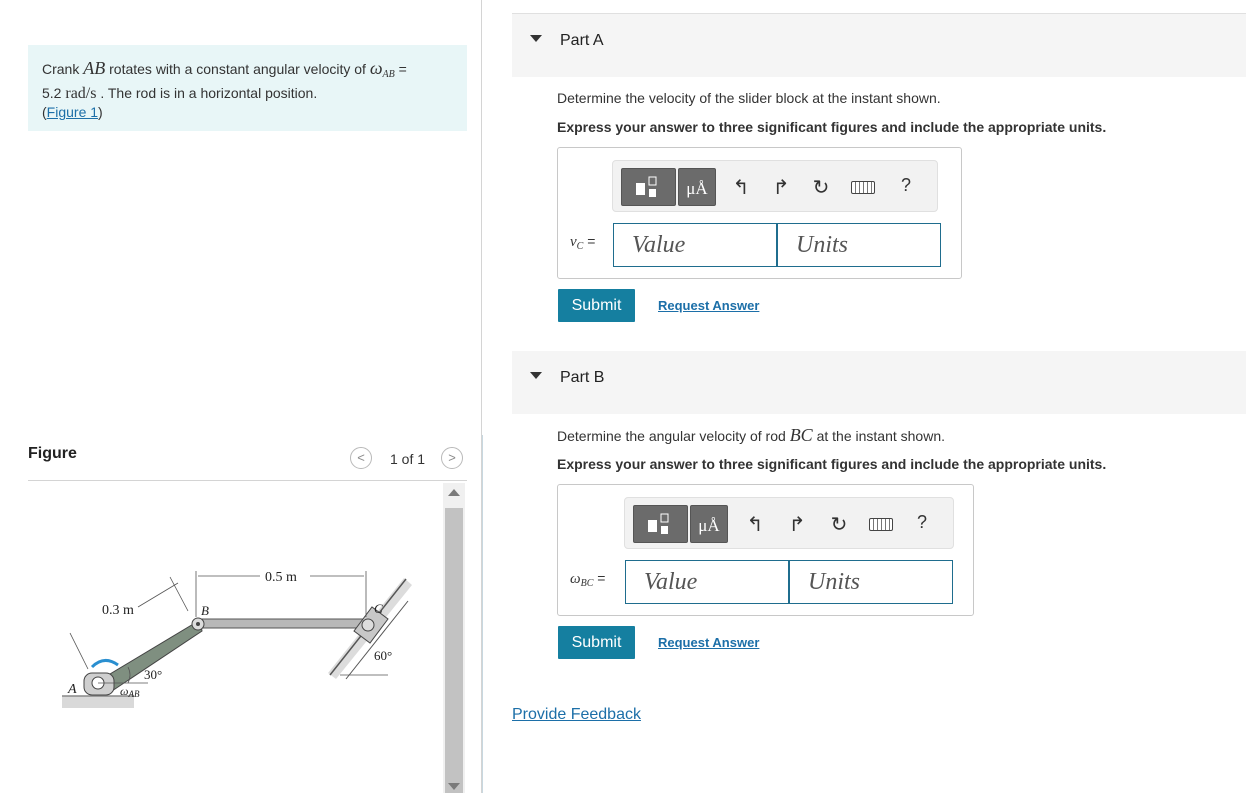 This screenshot has height=793, width=1246. What do you see at coordinates (708, 642) in the screenshot?
I see `part-b-request-answer-link: Request Answer` at bounding box center [708, 642].